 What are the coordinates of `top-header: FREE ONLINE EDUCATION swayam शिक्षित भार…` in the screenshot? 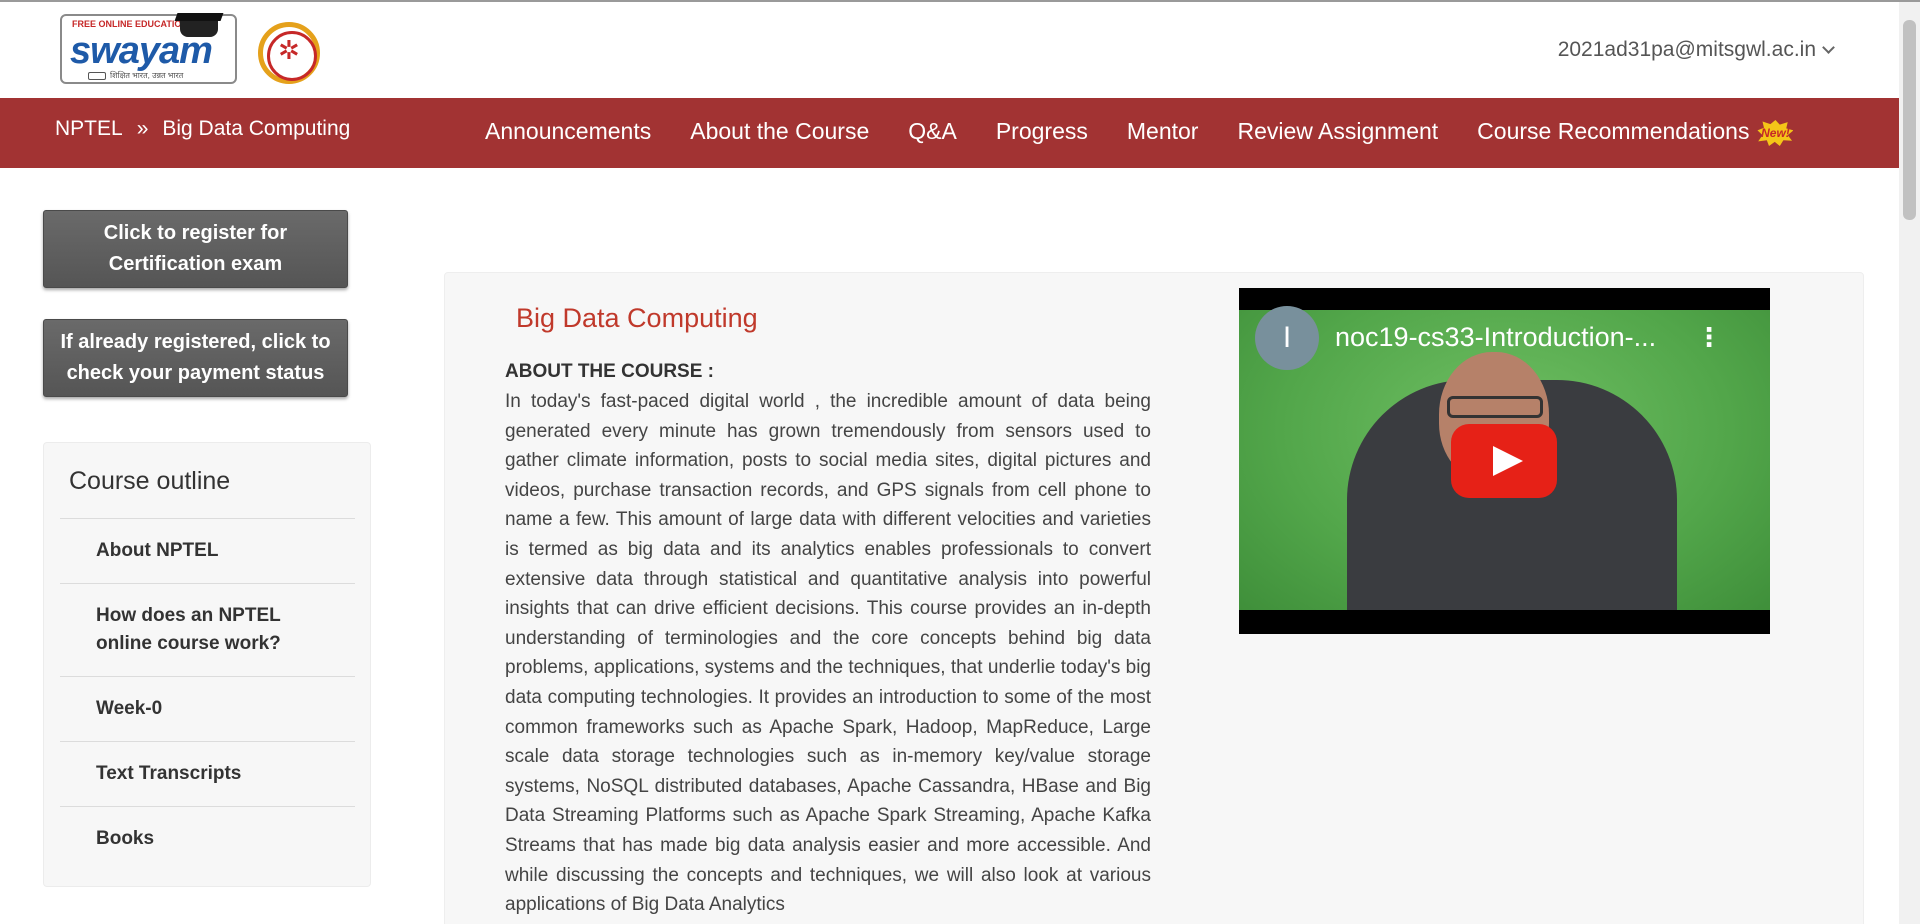 It's located at (949, 50).